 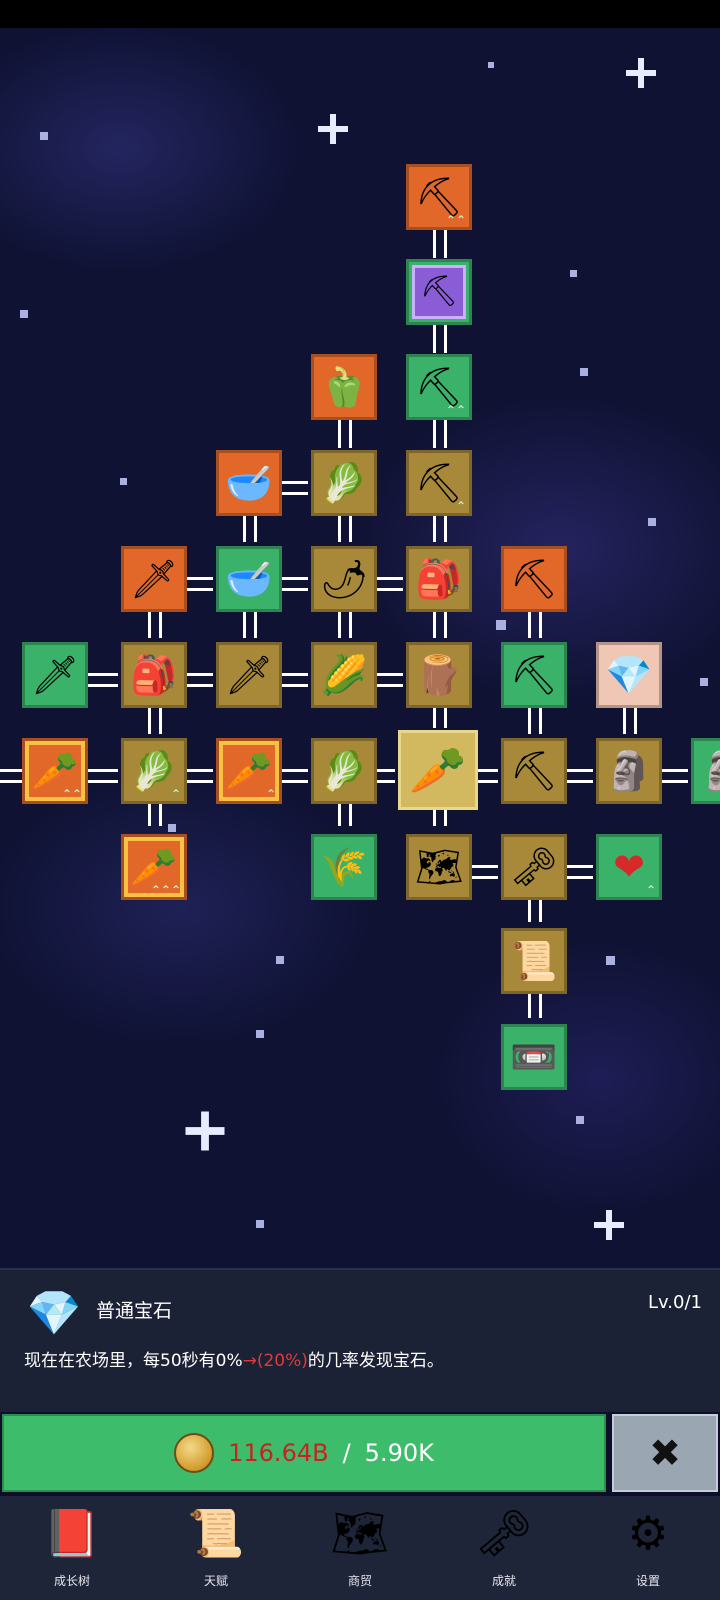 What do you see at coordinates (278, 1453) in the screenshot?
I see `current-coins: 116.64B` at bounding box center [278, 1453].